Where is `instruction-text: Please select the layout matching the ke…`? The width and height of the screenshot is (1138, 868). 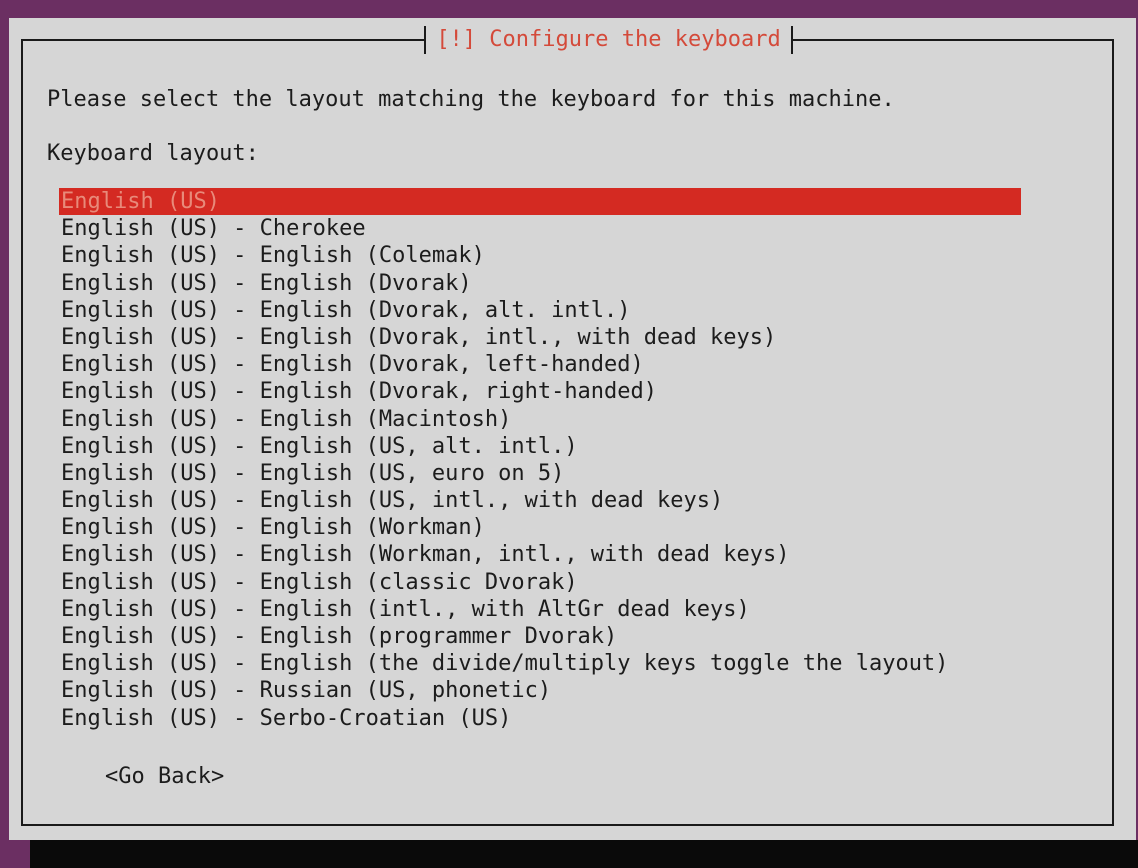 instruction-text: Please select the layout matching the ke… is located at coordinates (471, 99).